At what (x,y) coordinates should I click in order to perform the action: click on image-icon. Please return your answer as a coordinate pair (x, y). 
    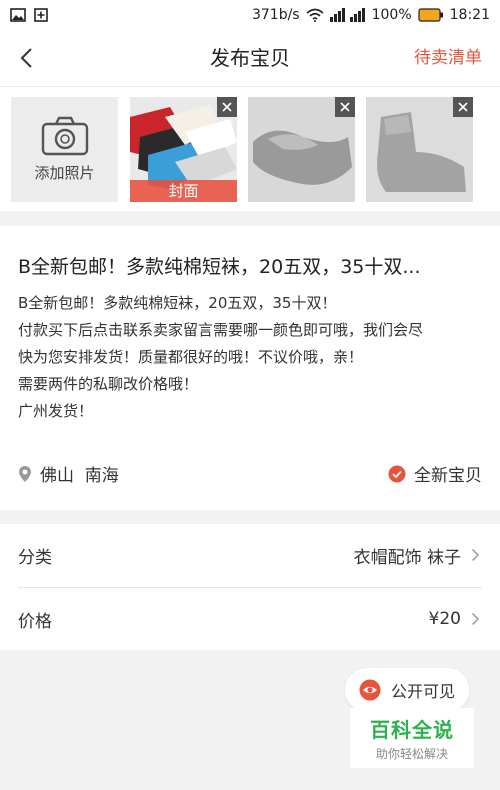
    Looking at the image, I should click on (18, 15).